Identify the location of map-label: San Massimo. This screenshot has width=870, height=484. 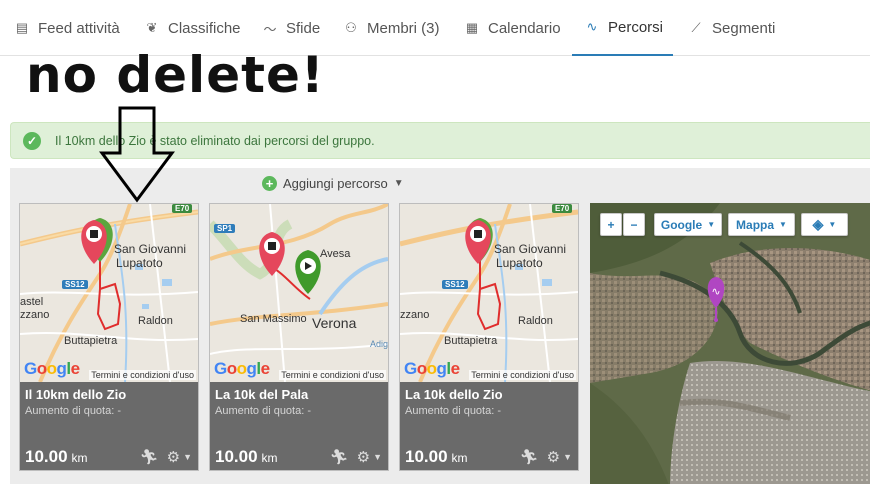
(273, 319).